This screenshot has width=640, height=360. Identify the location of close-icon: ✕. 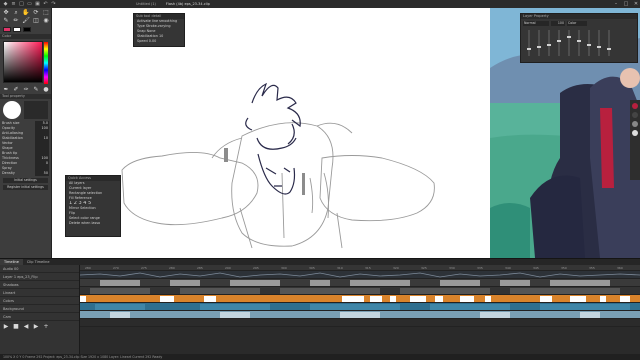
(636, 4).